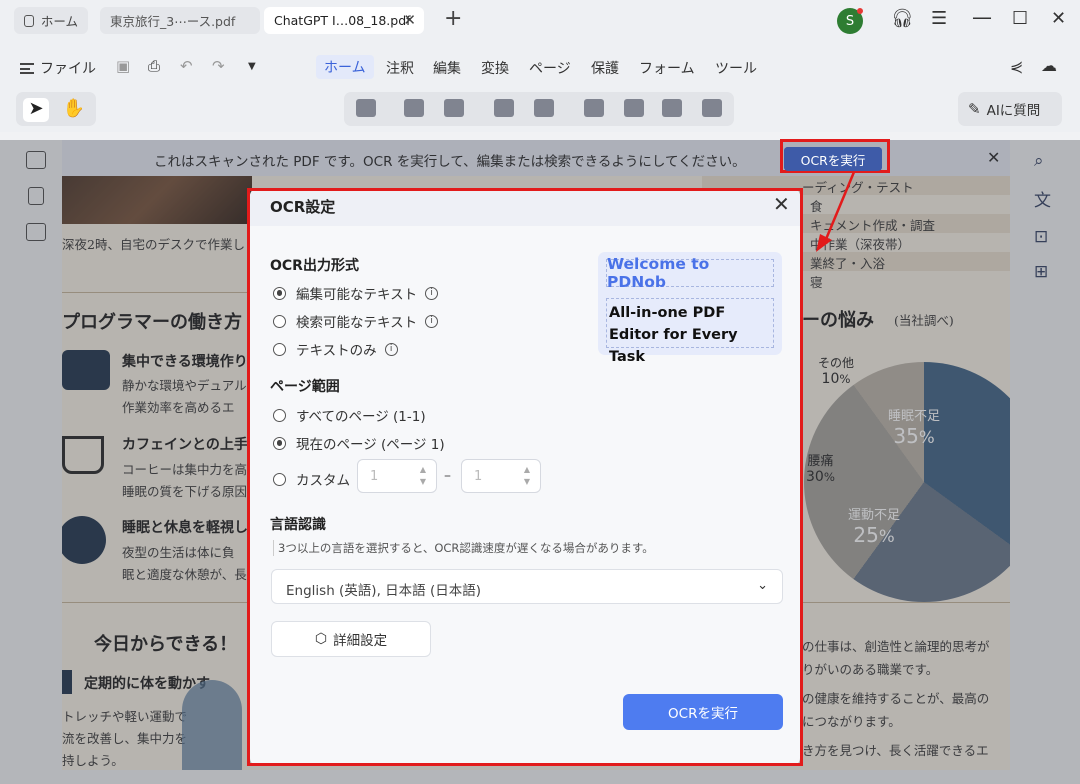 This screenshot has width=1080, height=784. I want to click on menu-annotate: 注釈, so click(400, 68).